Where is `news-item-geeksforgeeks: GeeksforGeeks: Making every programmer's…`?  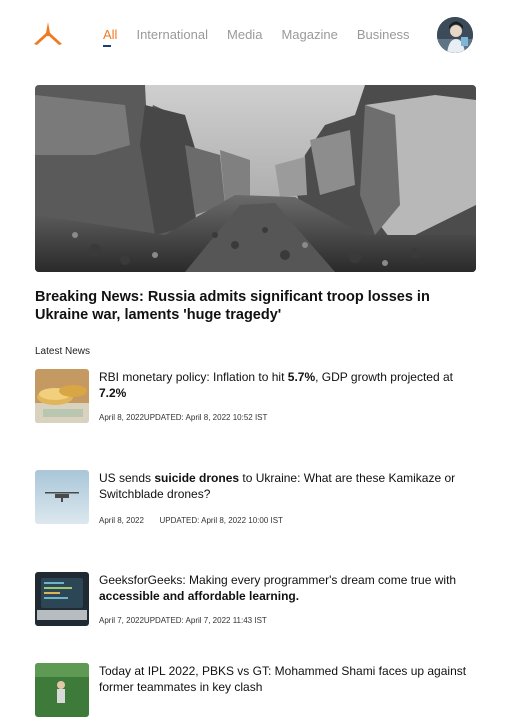
news-item-geeksforgeeks: GeeksforGeeks: Making every programmer's… is located at coordinates (255, 602).